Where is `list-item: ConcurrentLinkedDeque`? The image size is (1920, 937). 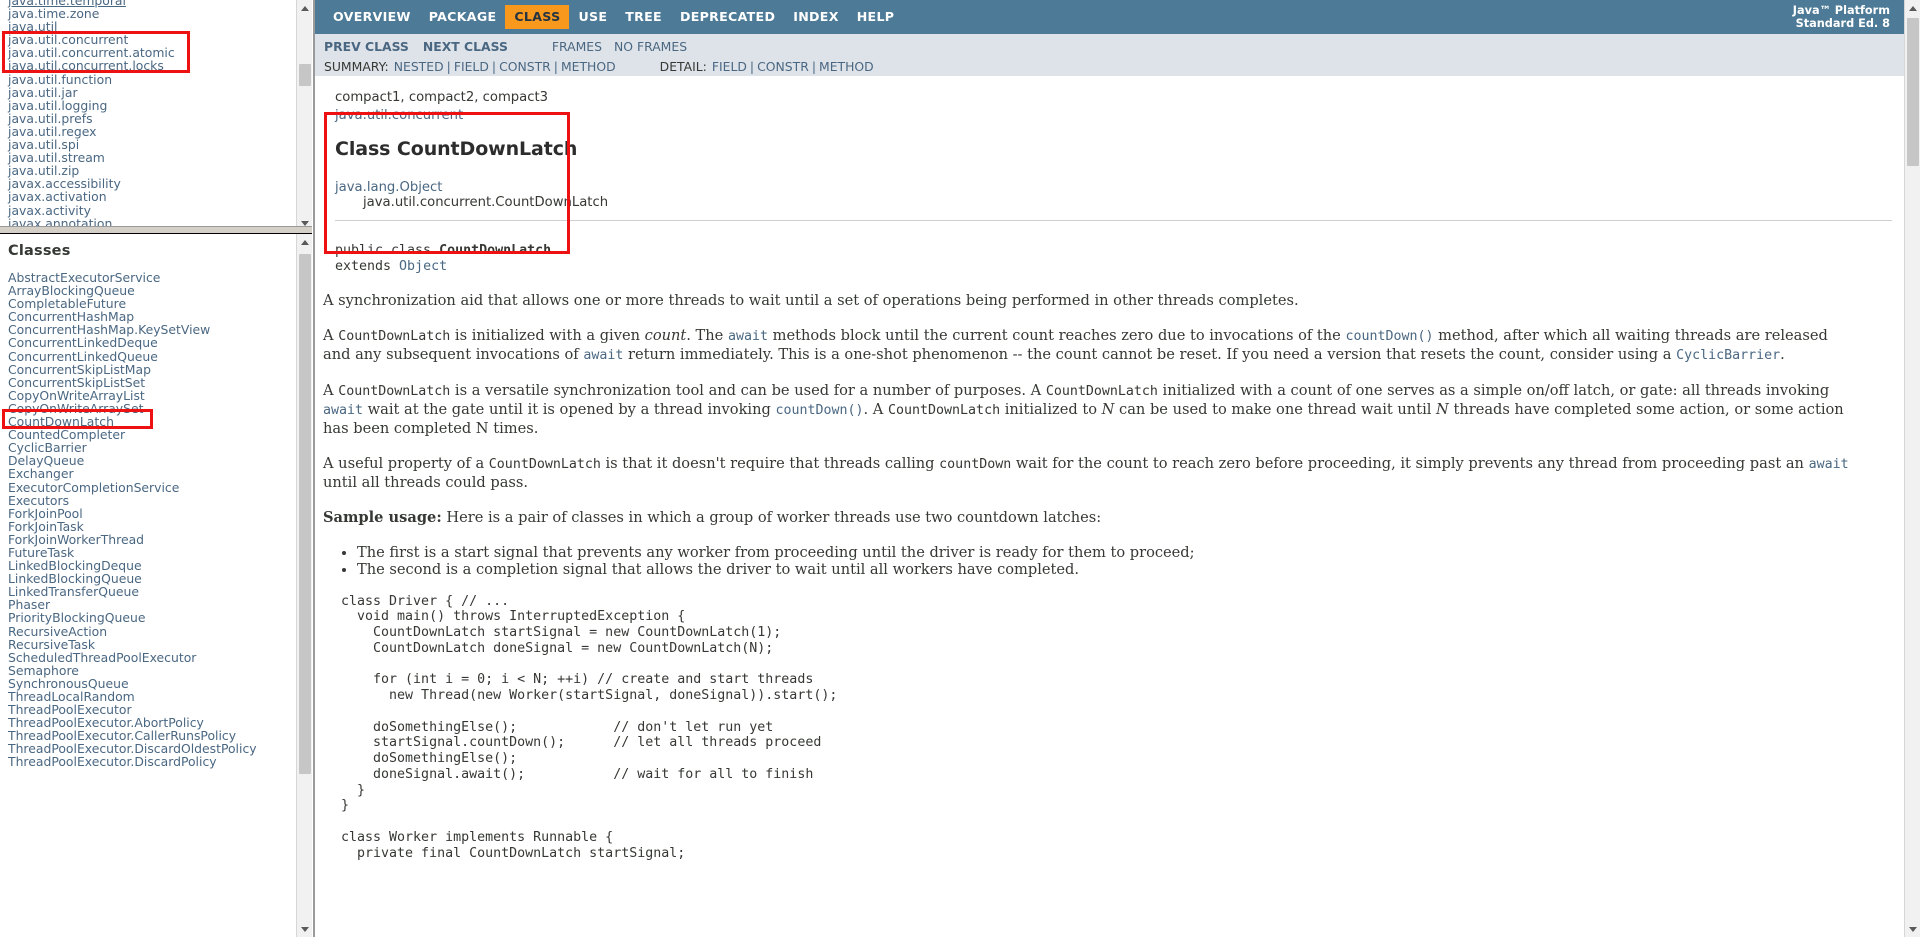 list-item: ConcurrentLinkedDeque is located at coordinates (147, 342).